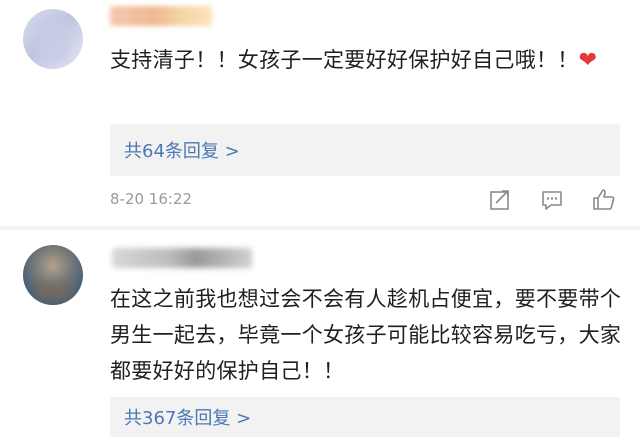 The image size is (640, 439). Describe the element at coordinates (187, 417) in the screenshot. I see `replies-link: 共367条回复 >` at that location.